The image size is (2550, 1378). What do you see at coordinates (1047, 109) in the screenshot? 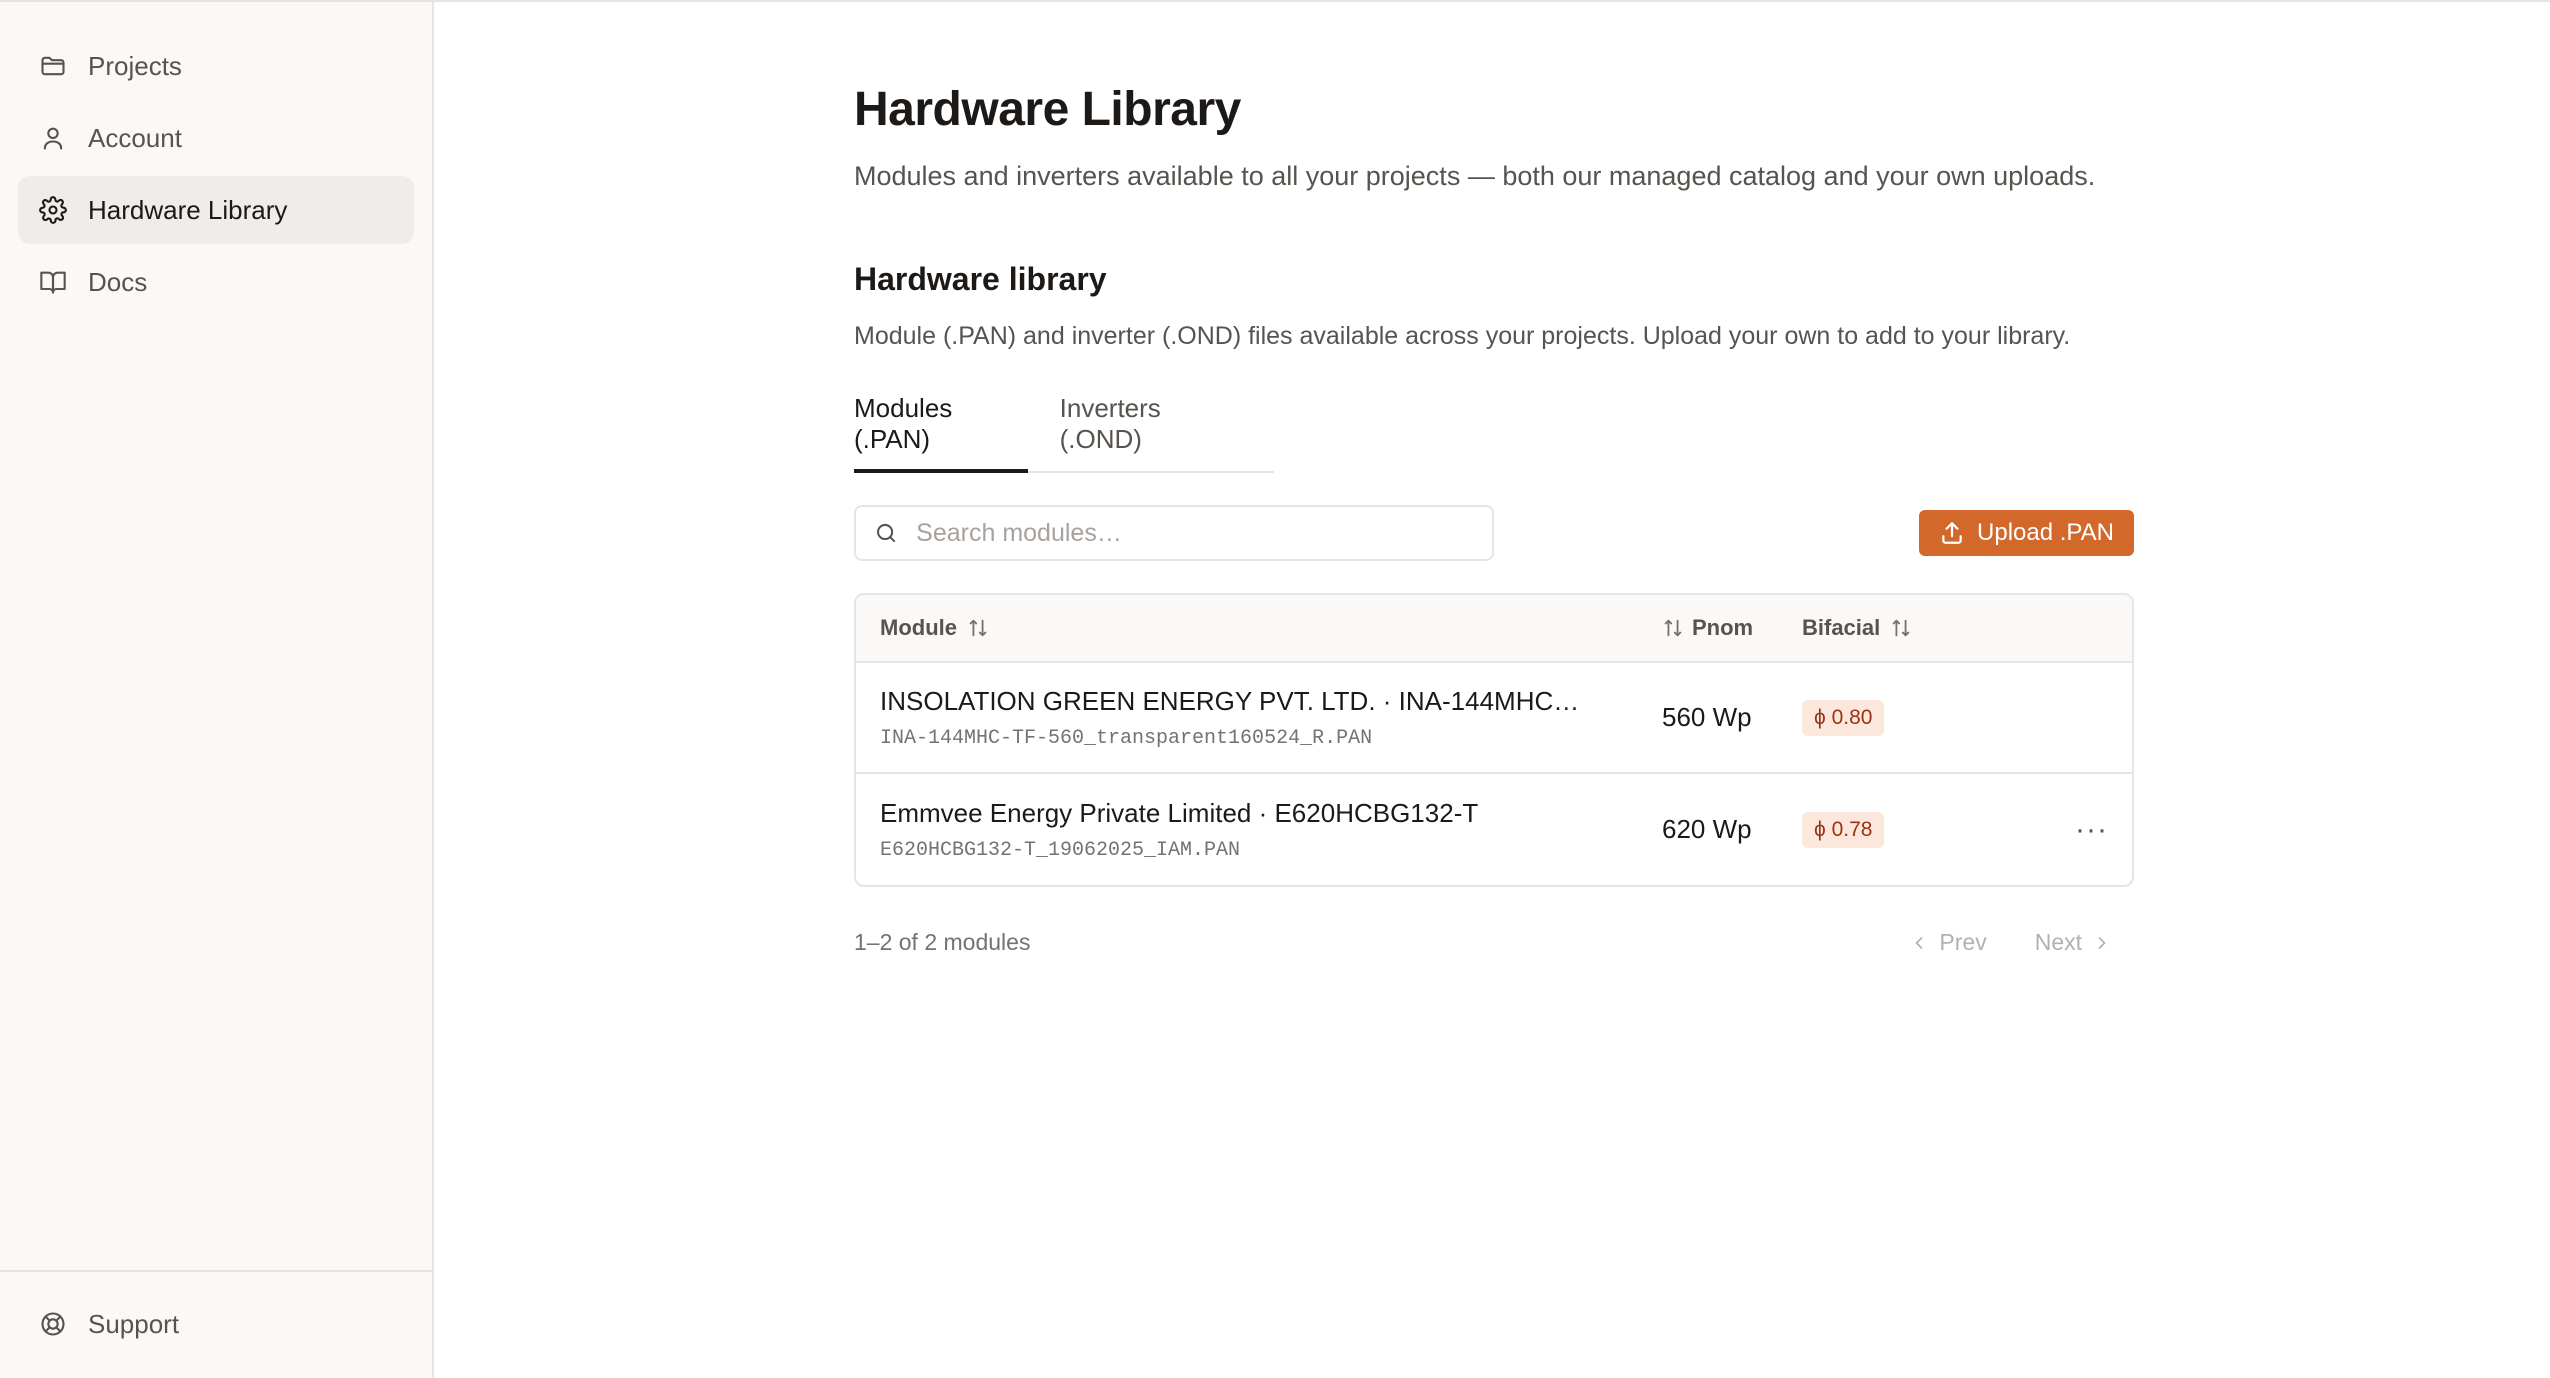
I see `page-title: Hardware Library` at bounding box center [1047, 109].